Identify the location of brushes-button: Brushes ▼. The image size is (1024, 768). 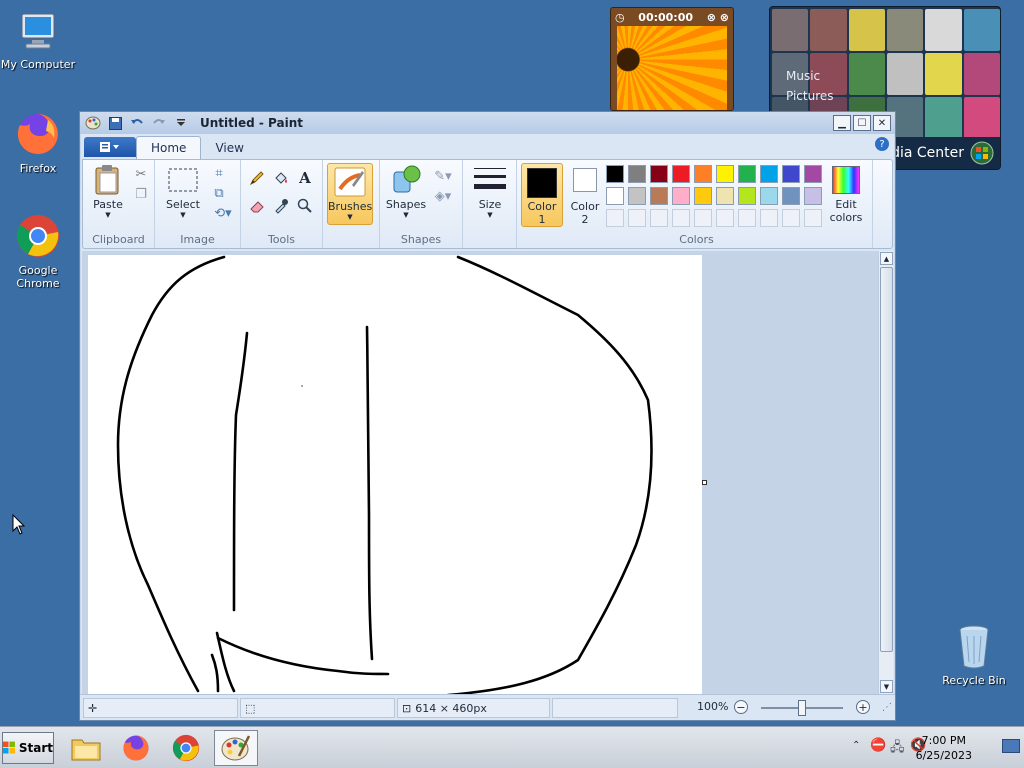
(350, 194).